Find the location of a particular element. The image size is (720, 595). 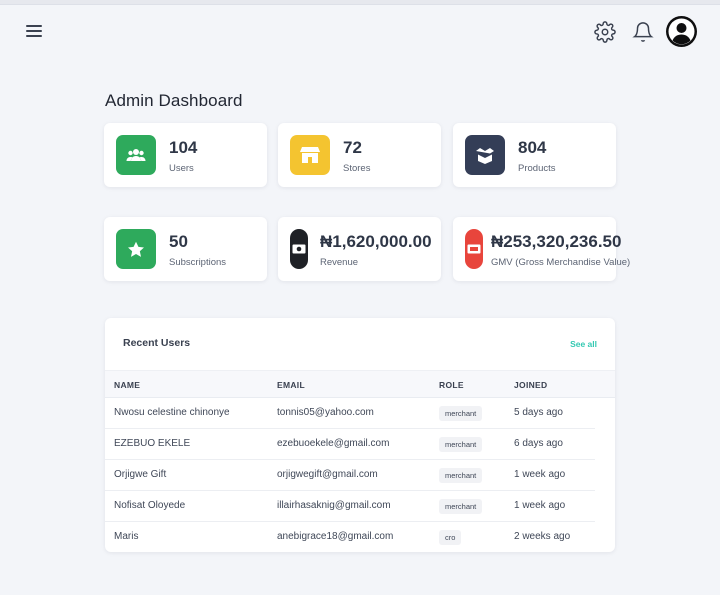

stat-label: Revenue is located at coordinates (339, 262).